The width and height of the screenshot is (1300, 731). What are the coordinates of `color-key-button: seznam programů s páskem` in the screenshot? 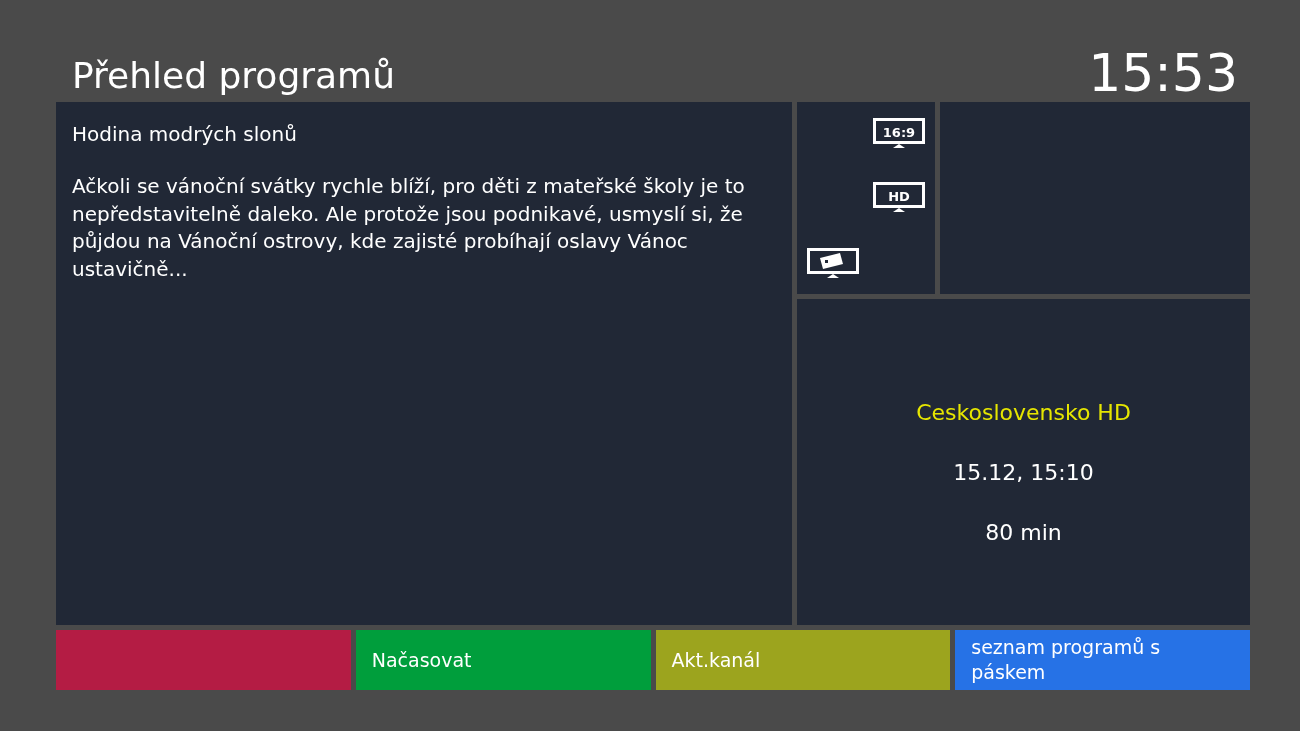 It's located at (1102, 660).